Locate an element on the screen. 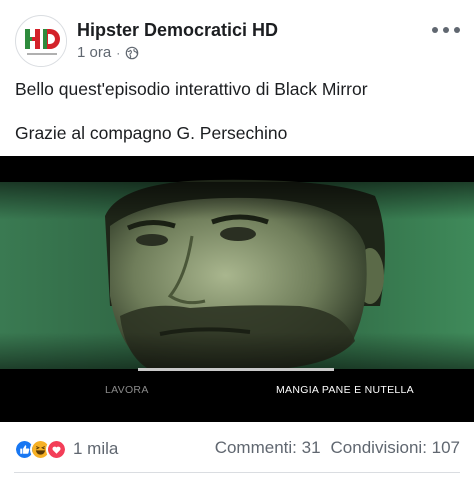 The image size is (474, 480). page-avatar is located at coordinates (41, 41).